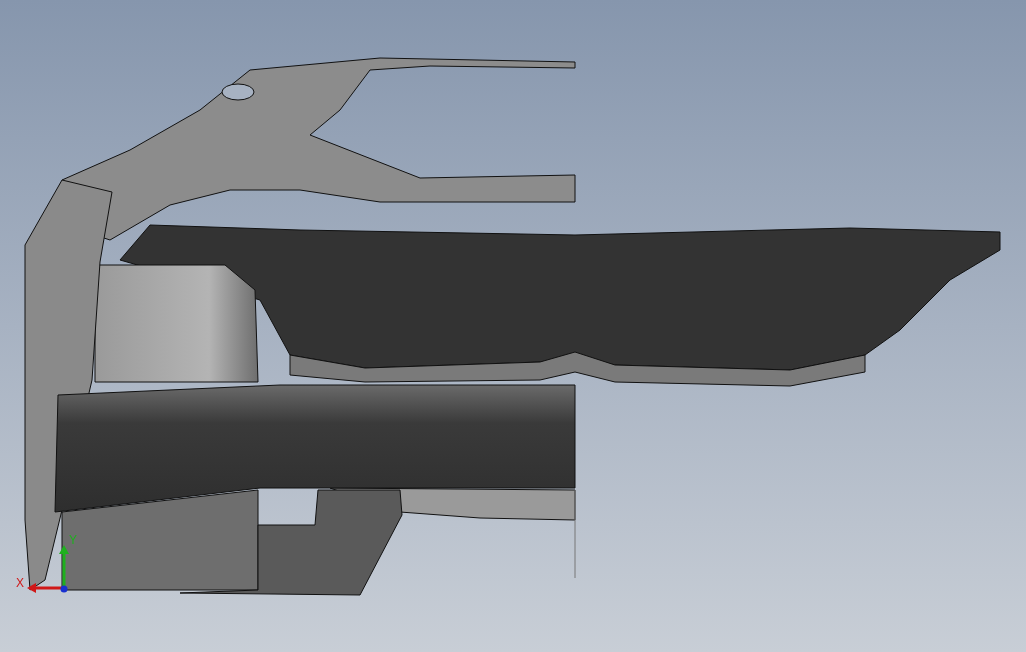 The image size is (1026, 652). I want to click on coordinate-triad-icon, so click(49, 570).